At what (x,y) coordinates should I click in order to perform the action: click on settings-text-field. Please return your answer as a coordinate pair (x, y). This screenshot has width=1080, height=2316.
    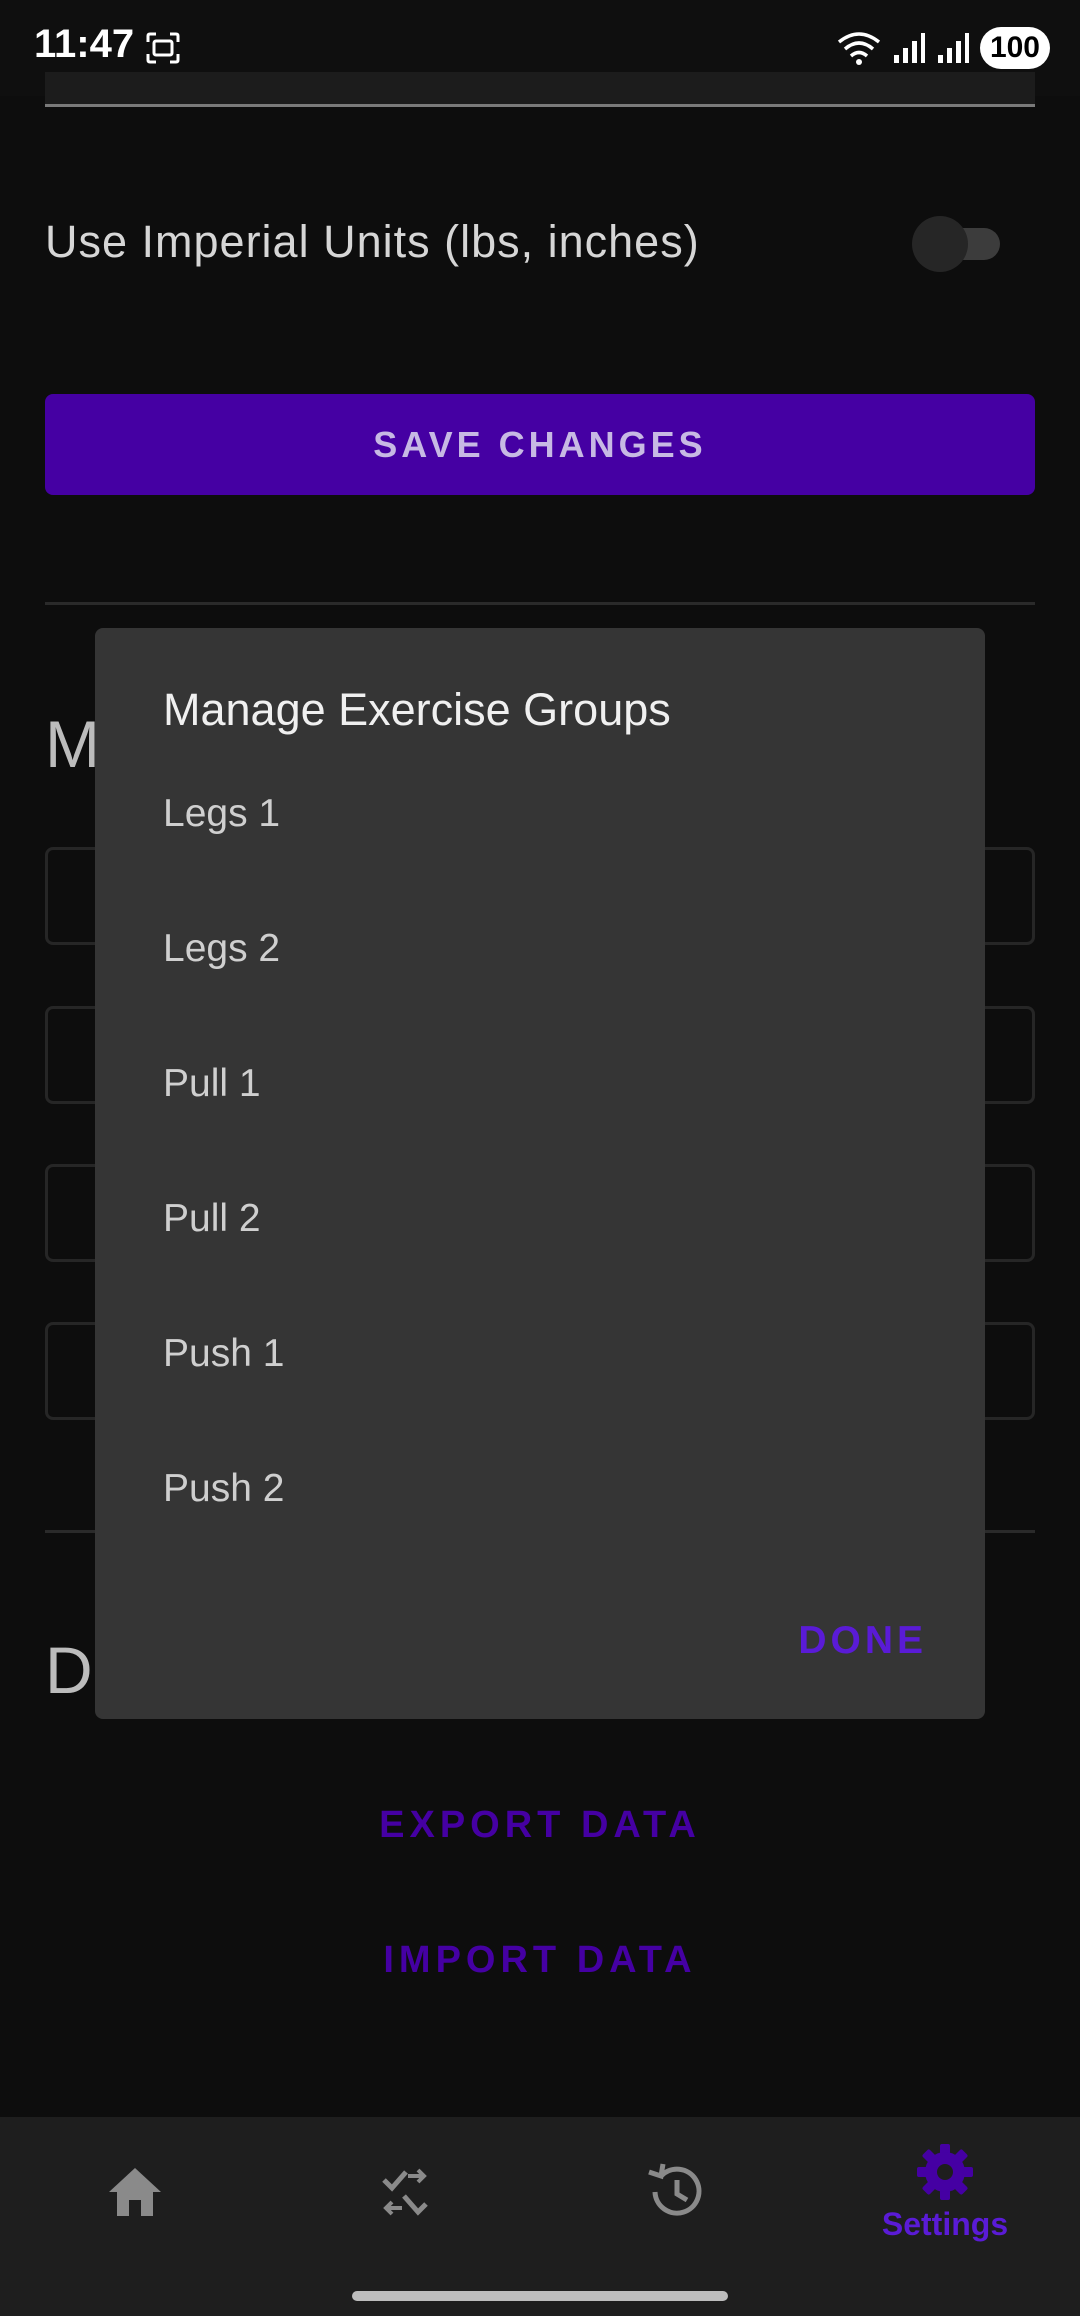
    Looking at the image, I should click on (540, 89).